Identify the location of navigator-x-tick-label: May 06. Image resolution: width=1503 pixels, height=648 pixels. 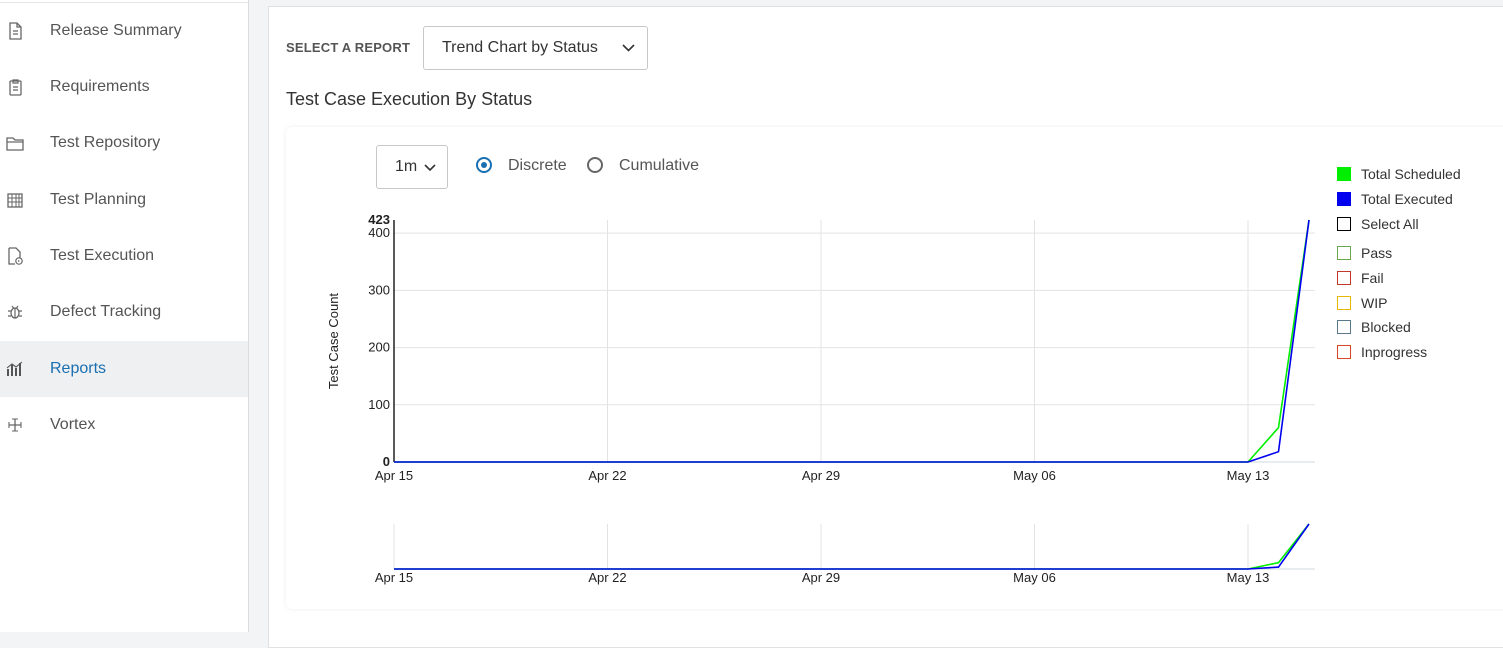
(1034, 577).